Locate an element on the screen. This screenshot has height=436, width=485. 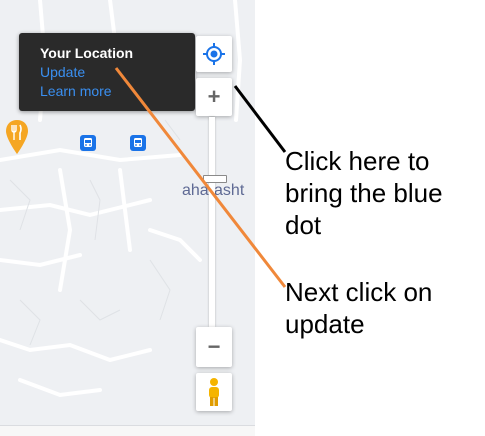
tooltip-title: Your Location is located at coordinates (87, 53).